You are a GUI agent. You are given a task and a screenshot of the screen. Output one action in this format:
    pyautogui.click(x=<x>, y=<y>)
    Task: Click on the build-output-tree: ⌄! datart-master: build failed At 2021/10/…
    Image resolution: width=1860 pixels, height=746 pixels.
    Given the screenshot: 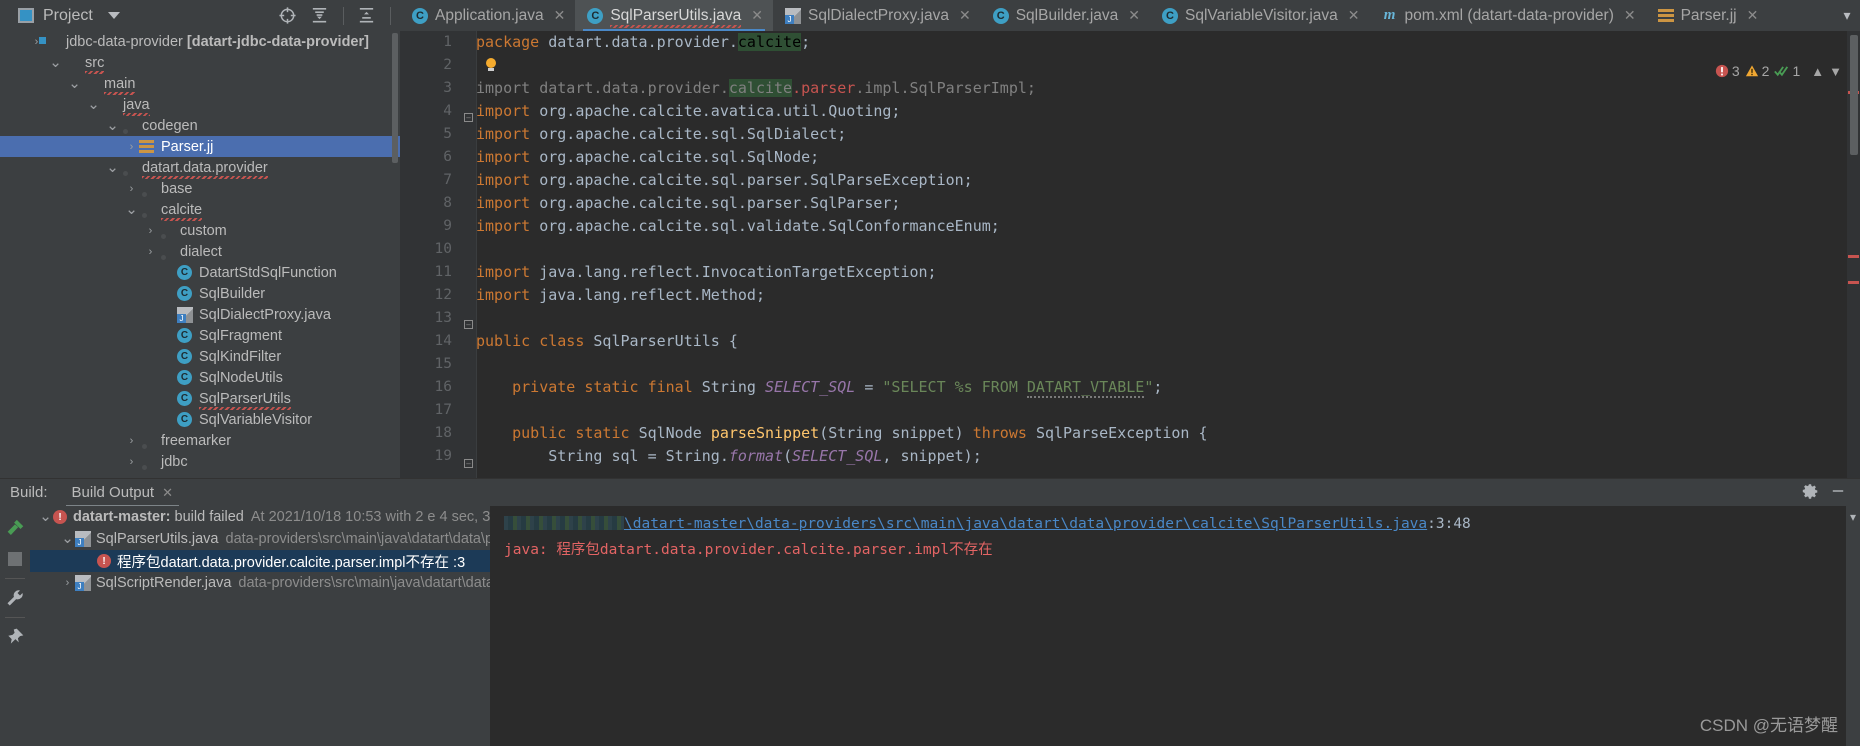 What is the action you would take?
    pyautogui.click(x=260, y=626)
    